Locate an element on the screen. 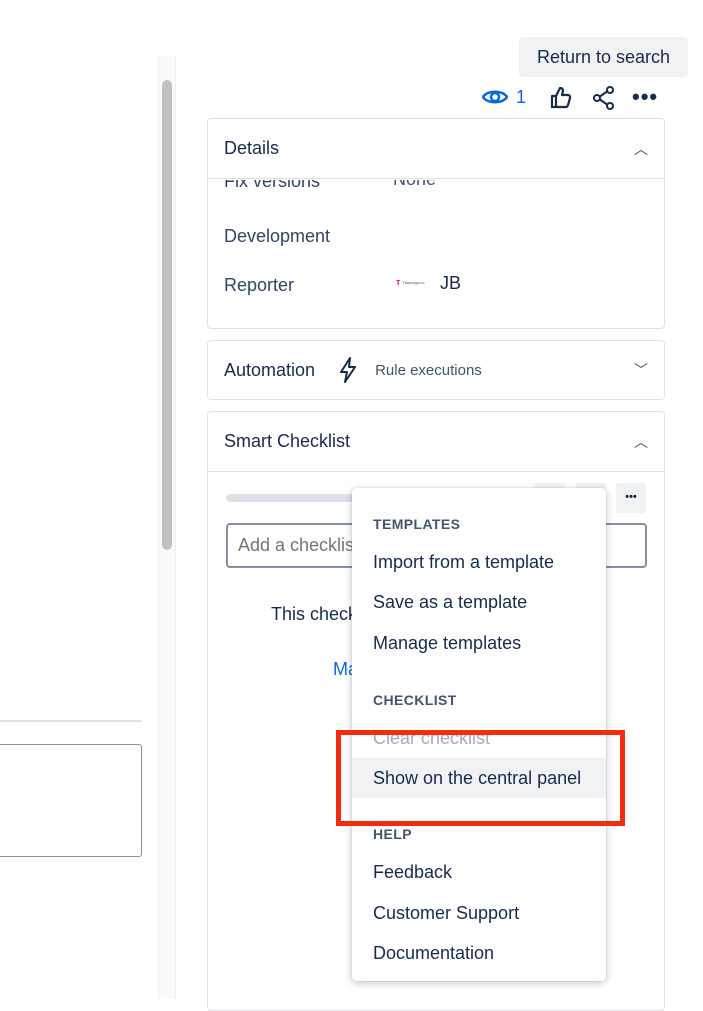 Image resolution: width=703 pixels, height=1011 pixels. watch-count: 1 is located at coordinates (521, 96).